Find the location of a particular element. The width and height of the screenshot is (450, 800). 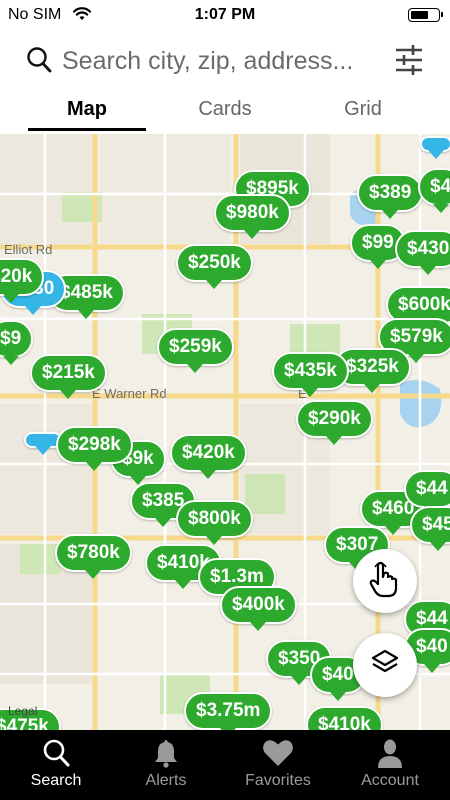

status-bar: No SIM 1:07 PM is located at coordinates (225, 15).